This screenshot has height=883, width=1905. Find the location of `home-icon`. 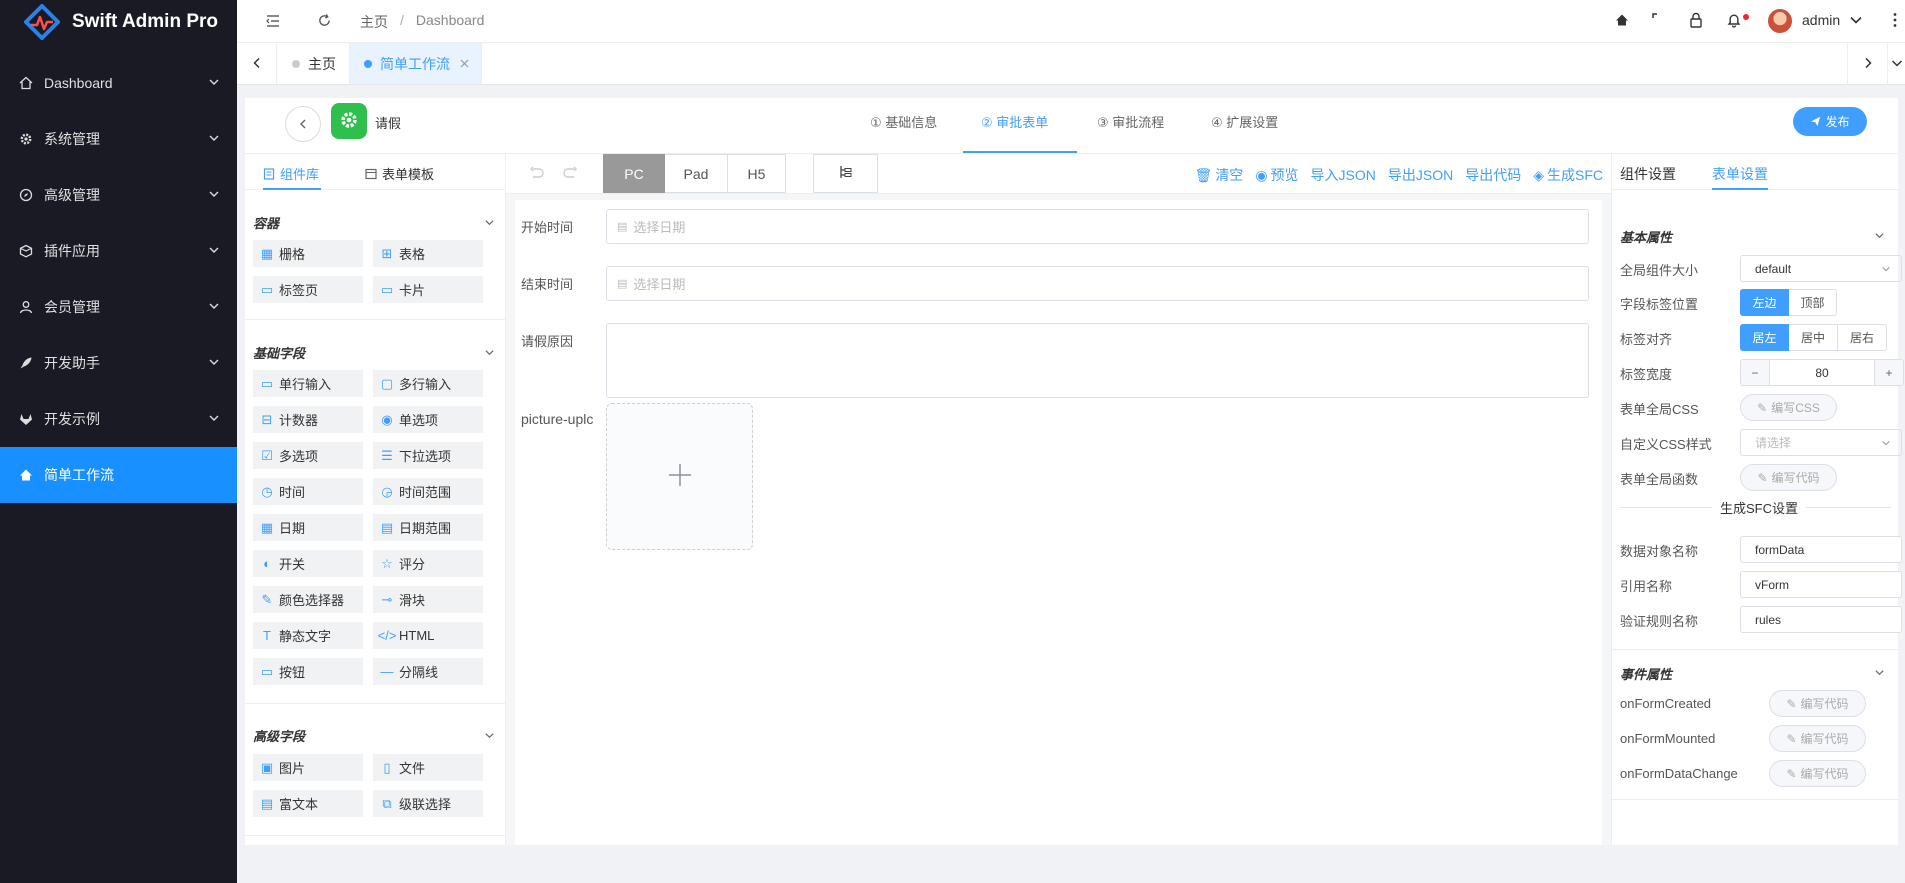

home-icon is located at coordinates (1622, 20).